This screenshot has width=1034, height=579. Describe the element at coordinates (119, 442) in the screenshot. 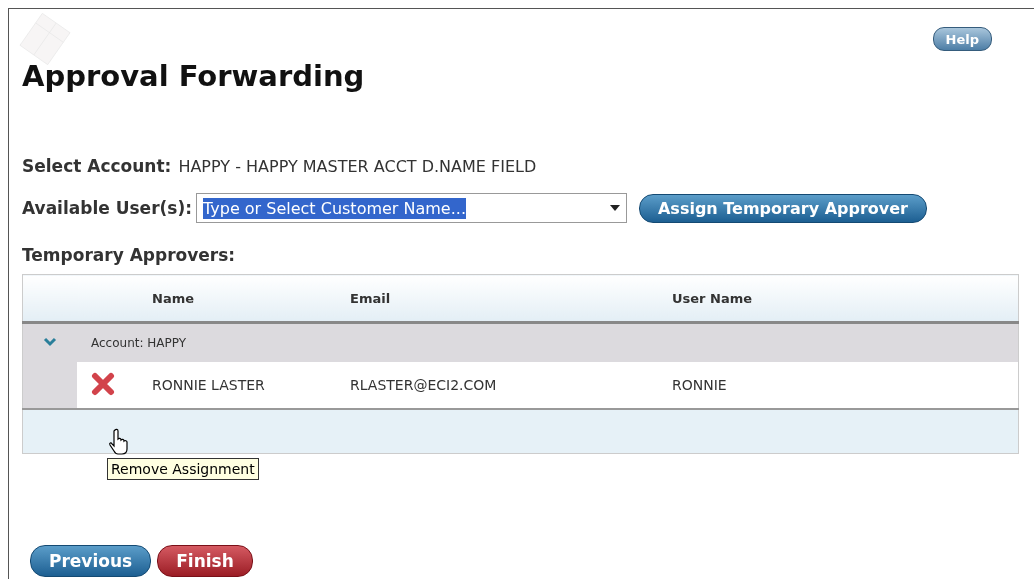

I see `hand-cursor-icon` at that location.